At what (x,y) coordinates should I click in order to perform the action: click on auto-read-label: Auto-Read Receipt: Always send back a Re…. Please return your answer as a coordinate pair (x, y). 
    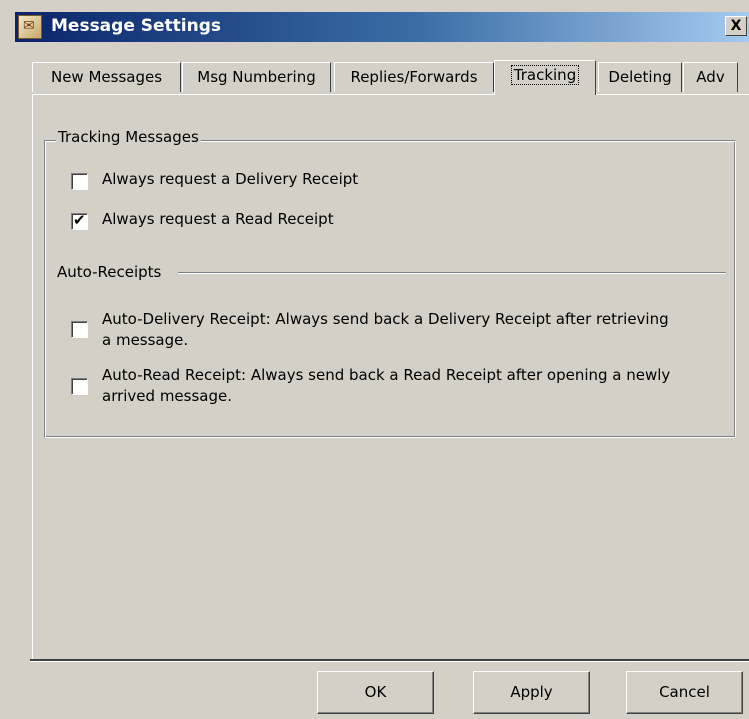
    Looking at the image, I should click on (386, 385).